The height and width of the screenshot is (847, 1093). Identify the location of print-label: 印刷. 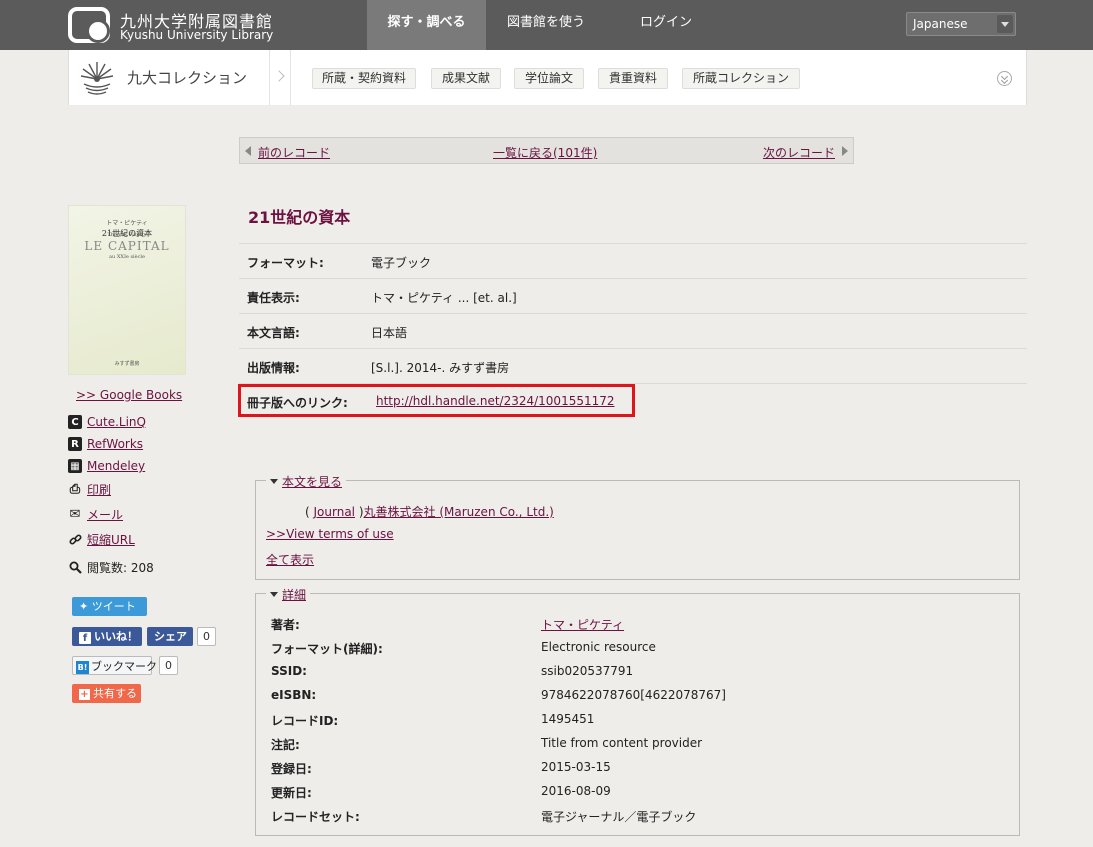
(99, 489).